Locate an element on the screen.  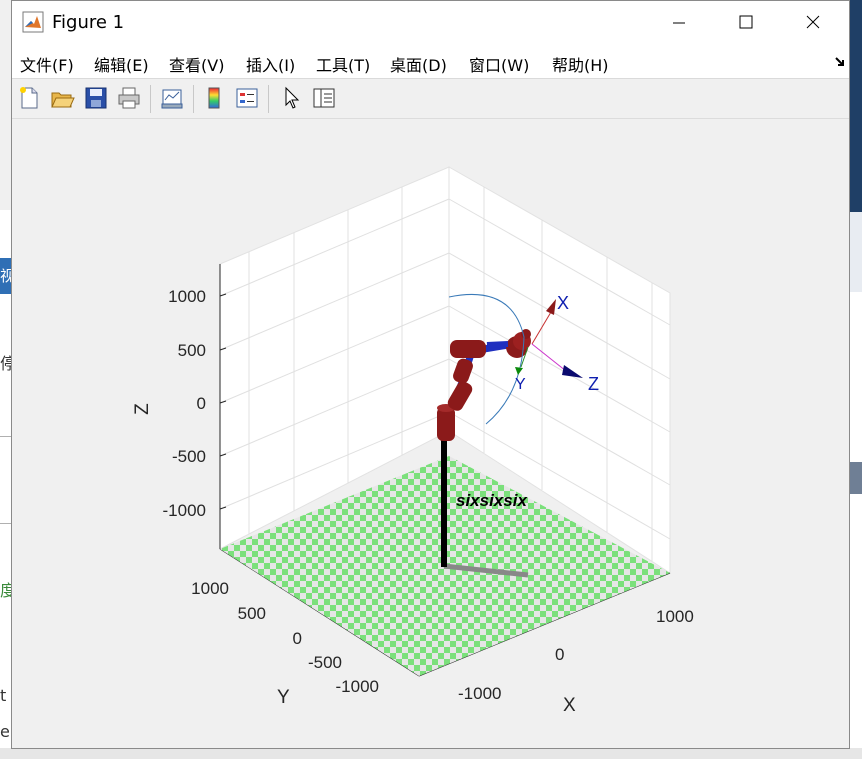
new-figure-icon is located at coordinates (29, 98).